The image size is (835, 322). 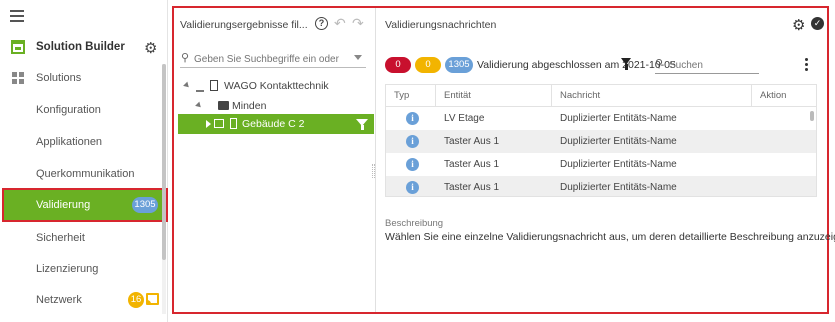 I want to click on project-icon, so click(x=214, y=85).